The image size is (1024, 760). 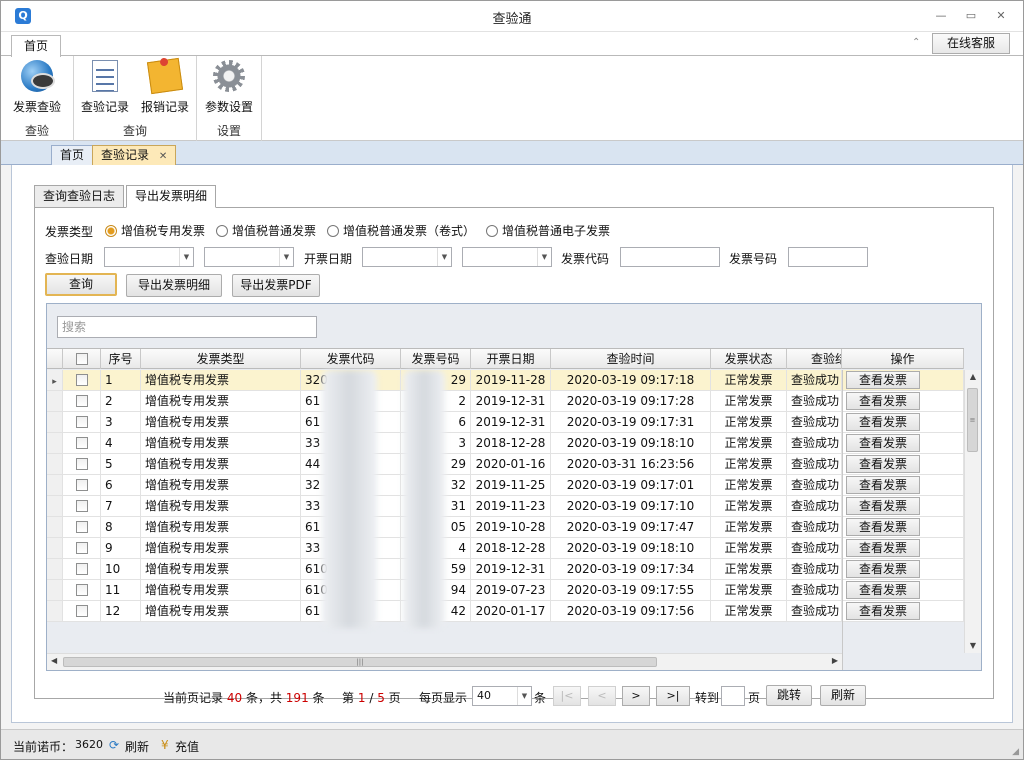 What do you see at coordinates (174, 285) in the screenshot?
I see `export-detail-button: 导出发票明细` at bounding box center [174, 285].